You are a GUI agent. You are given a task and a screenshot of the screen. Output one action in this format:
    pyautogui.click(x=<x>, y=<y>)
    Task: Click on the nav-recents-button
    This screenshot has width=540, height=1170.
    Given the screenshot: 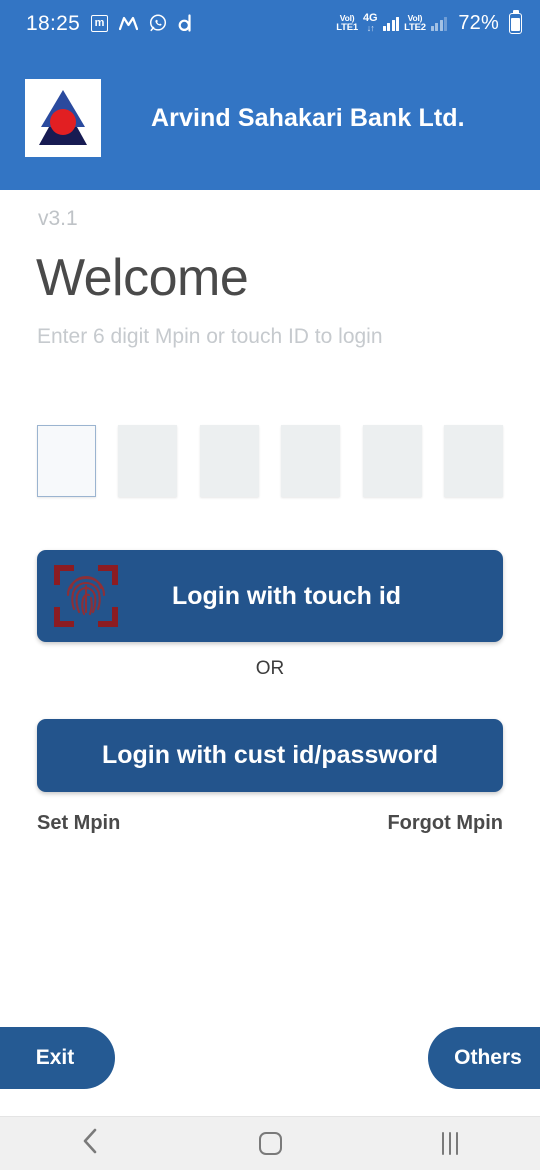 What is the action you would take?
    pyautogui.click(x=450, y=1143)
    